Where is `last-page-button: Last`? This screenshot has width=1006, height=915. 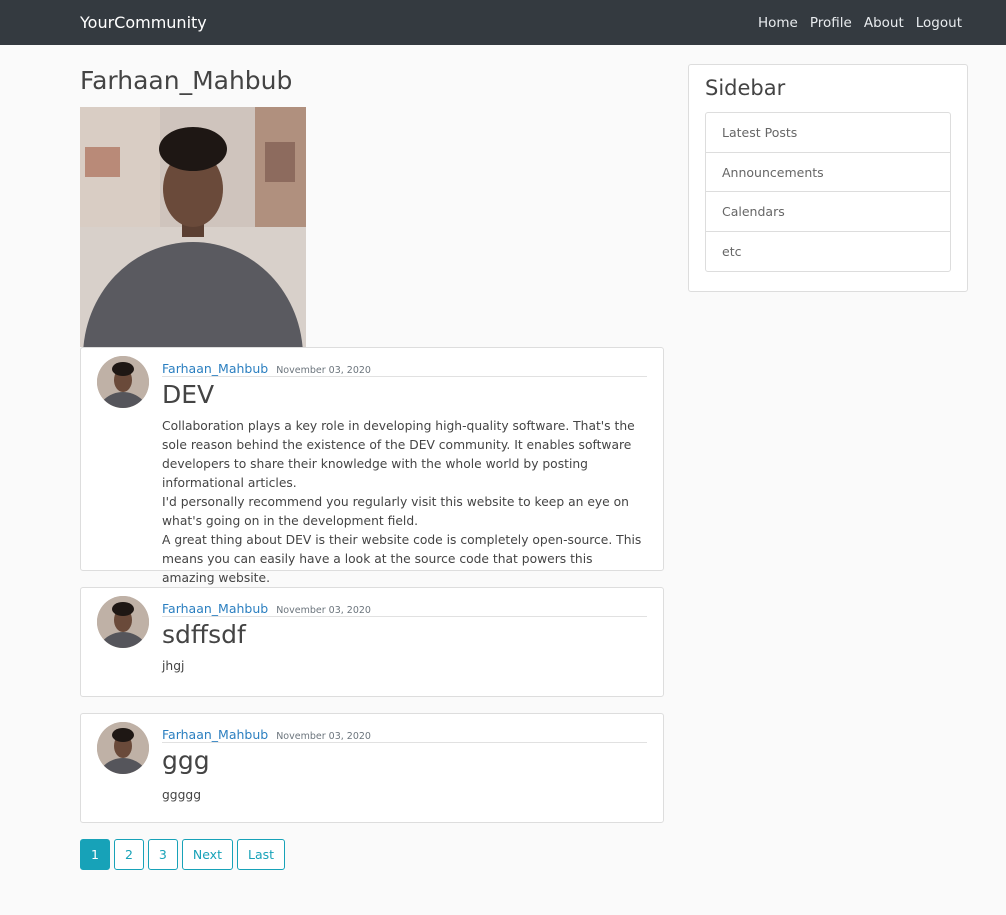
last-page-button: Last is located at coordinates (261, 854).